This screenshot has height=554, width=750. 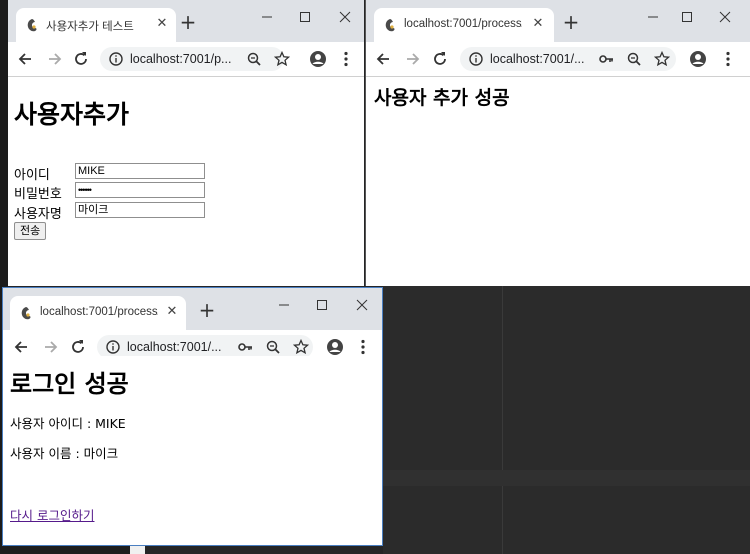 What do you see at coordinates (64, 453) in the screenshot?
I see `user-name-text: 사용자 이름 : 마이크` at bounding box center [64, 453].